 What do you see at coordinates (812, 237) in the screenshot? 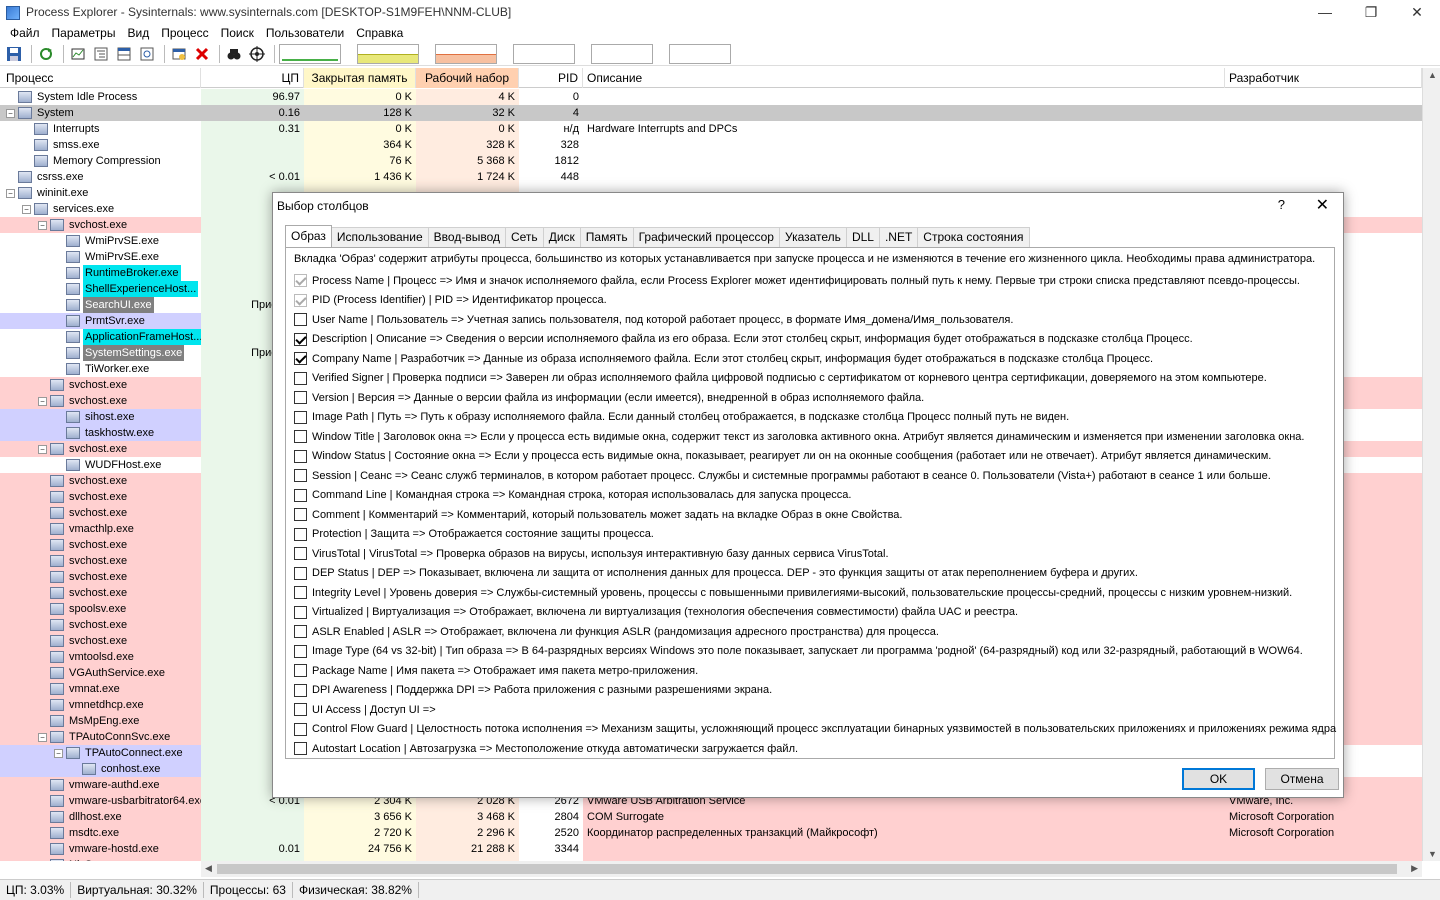
I see `tab-7: Указатель` at bounding box center [812, 237].